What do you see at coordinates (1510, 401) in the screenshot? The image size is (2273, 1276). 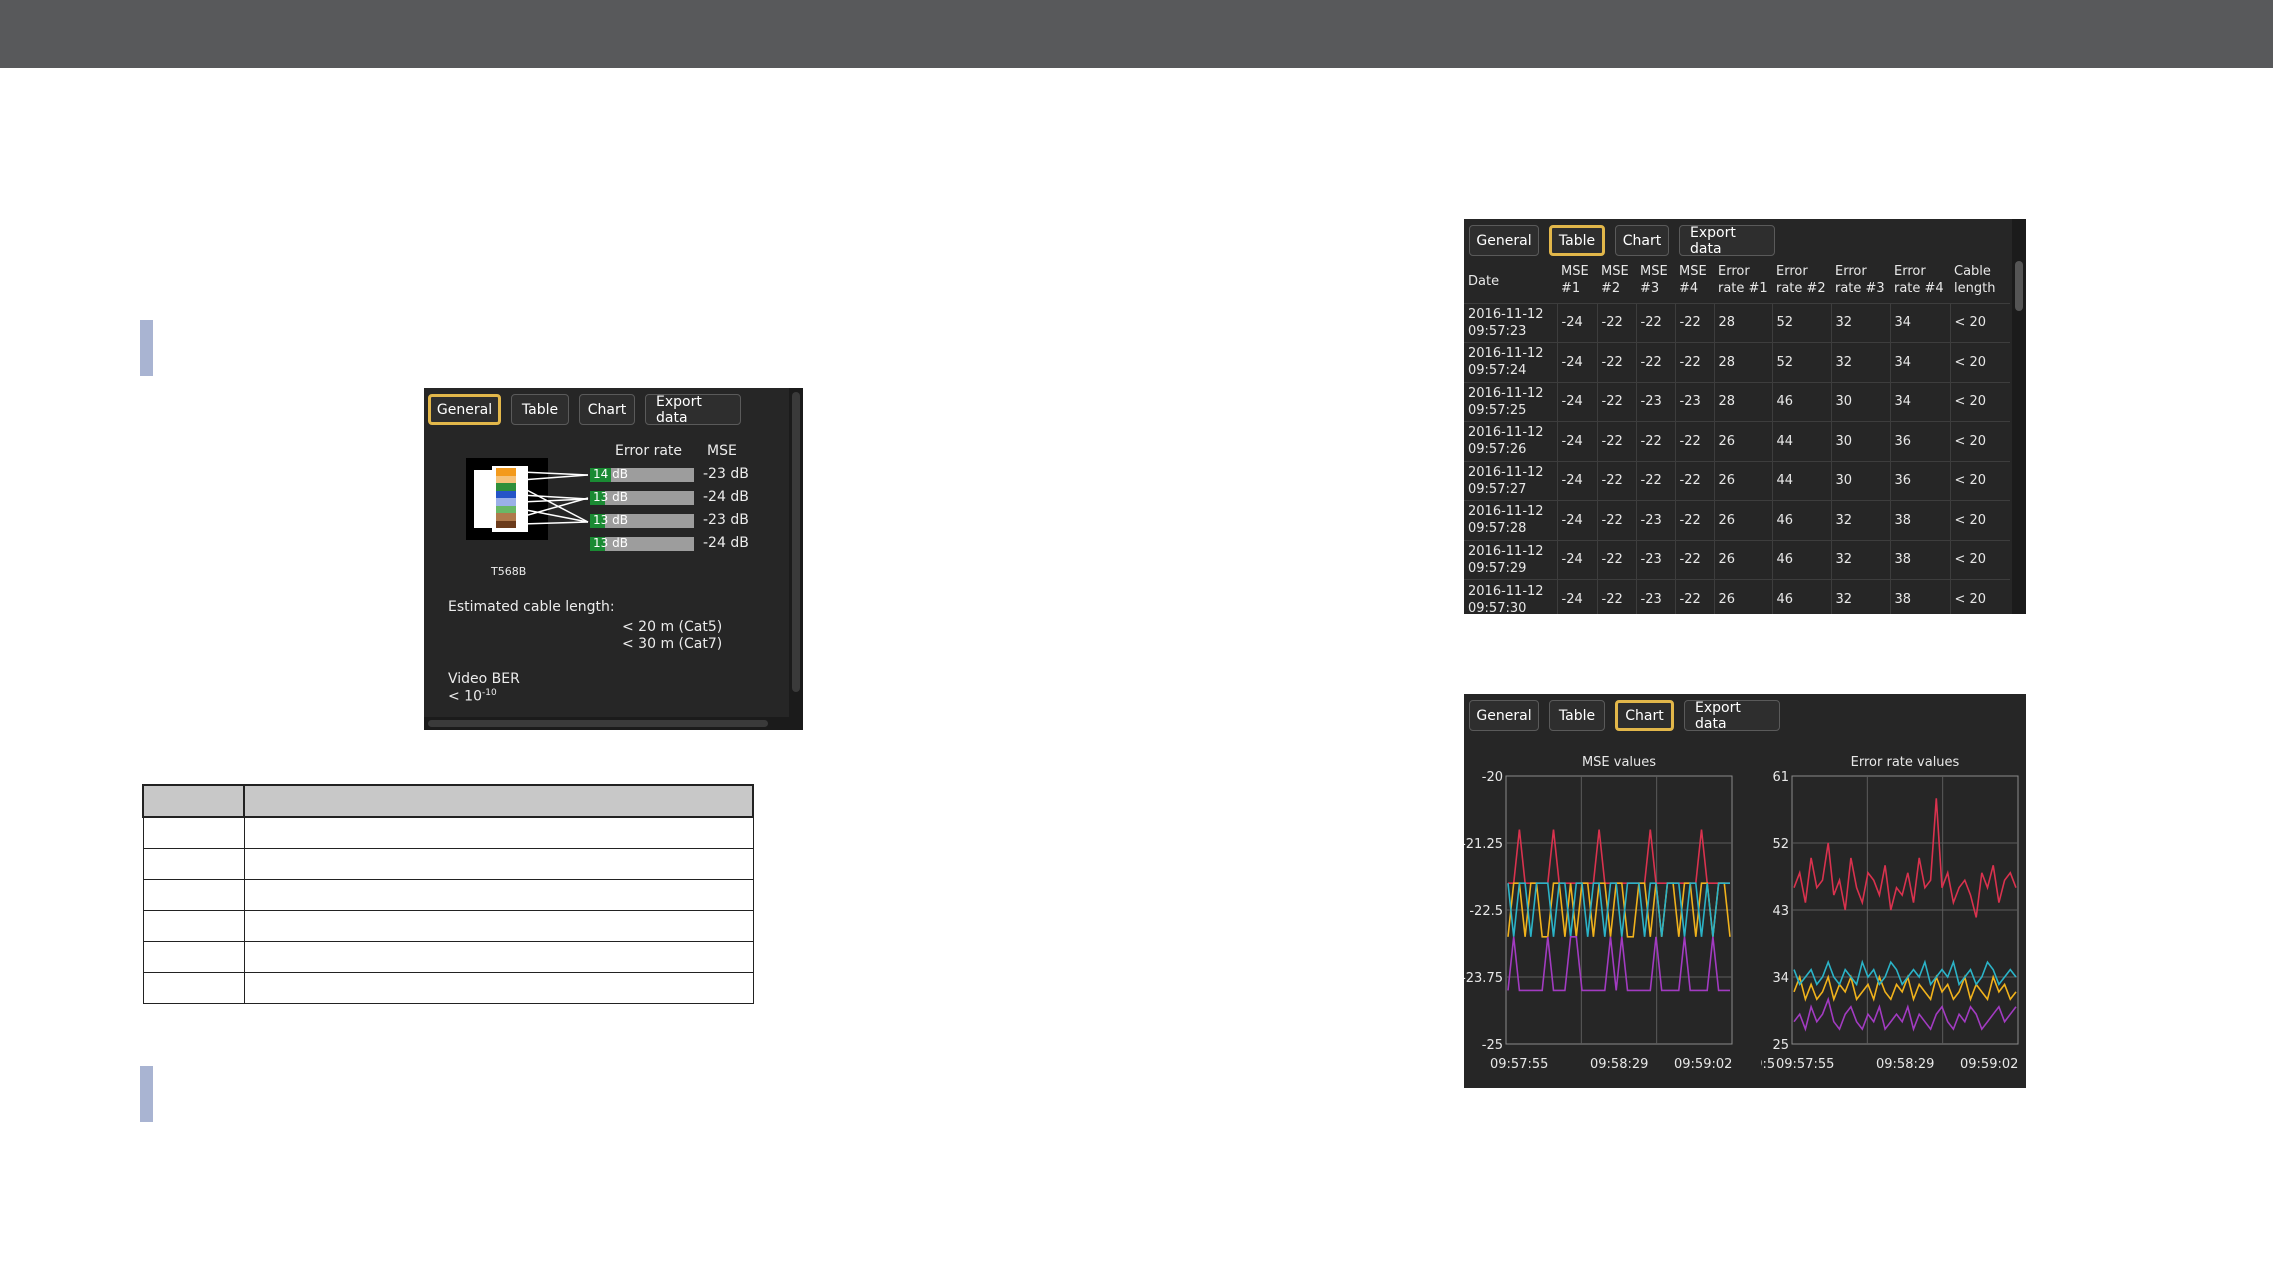 I see `date-cell: 2016-11-12 09:57:25` at bounding box center [1510, 401].